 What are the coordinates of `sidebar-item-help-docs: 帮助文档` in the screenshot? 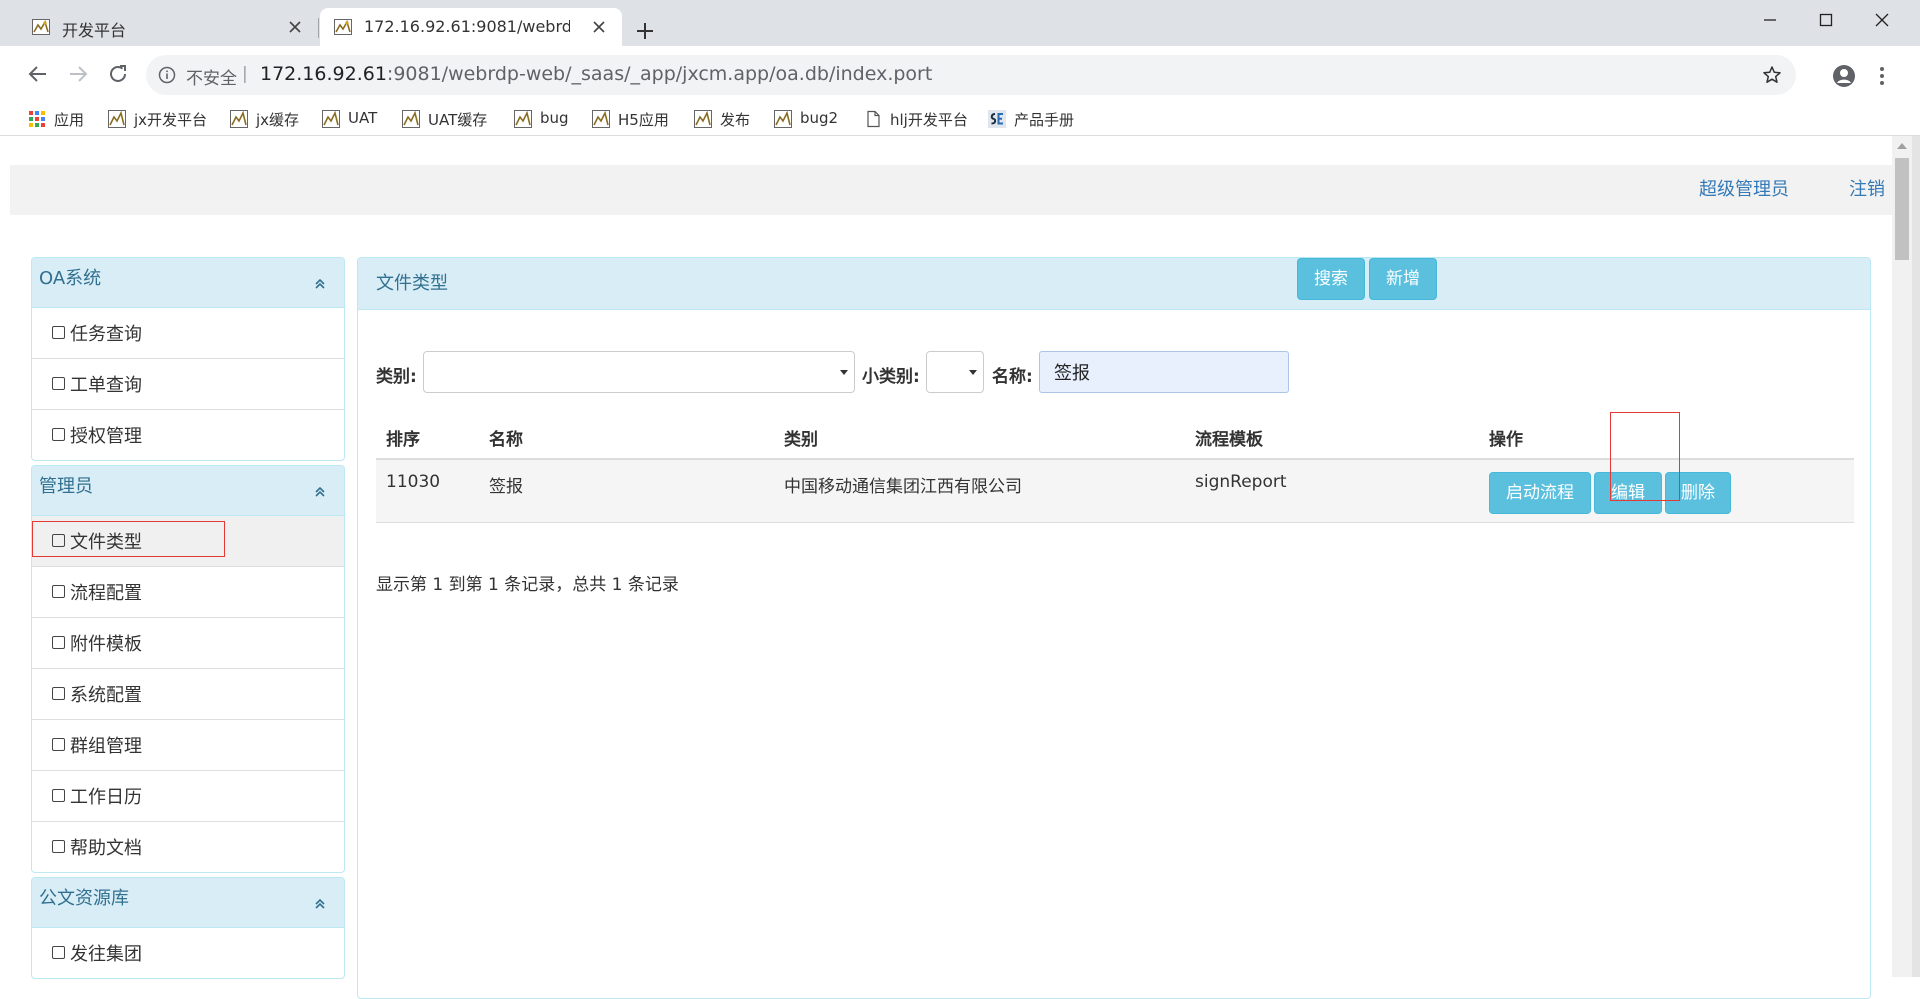 It's located at (188, 847).